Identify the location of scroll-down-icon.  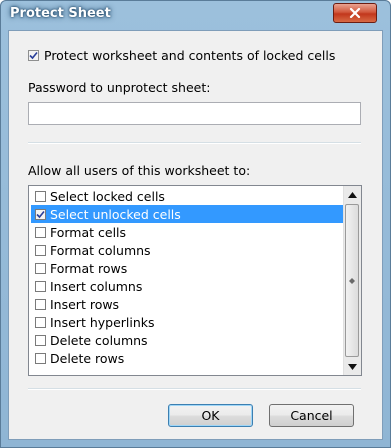
(352, 366).